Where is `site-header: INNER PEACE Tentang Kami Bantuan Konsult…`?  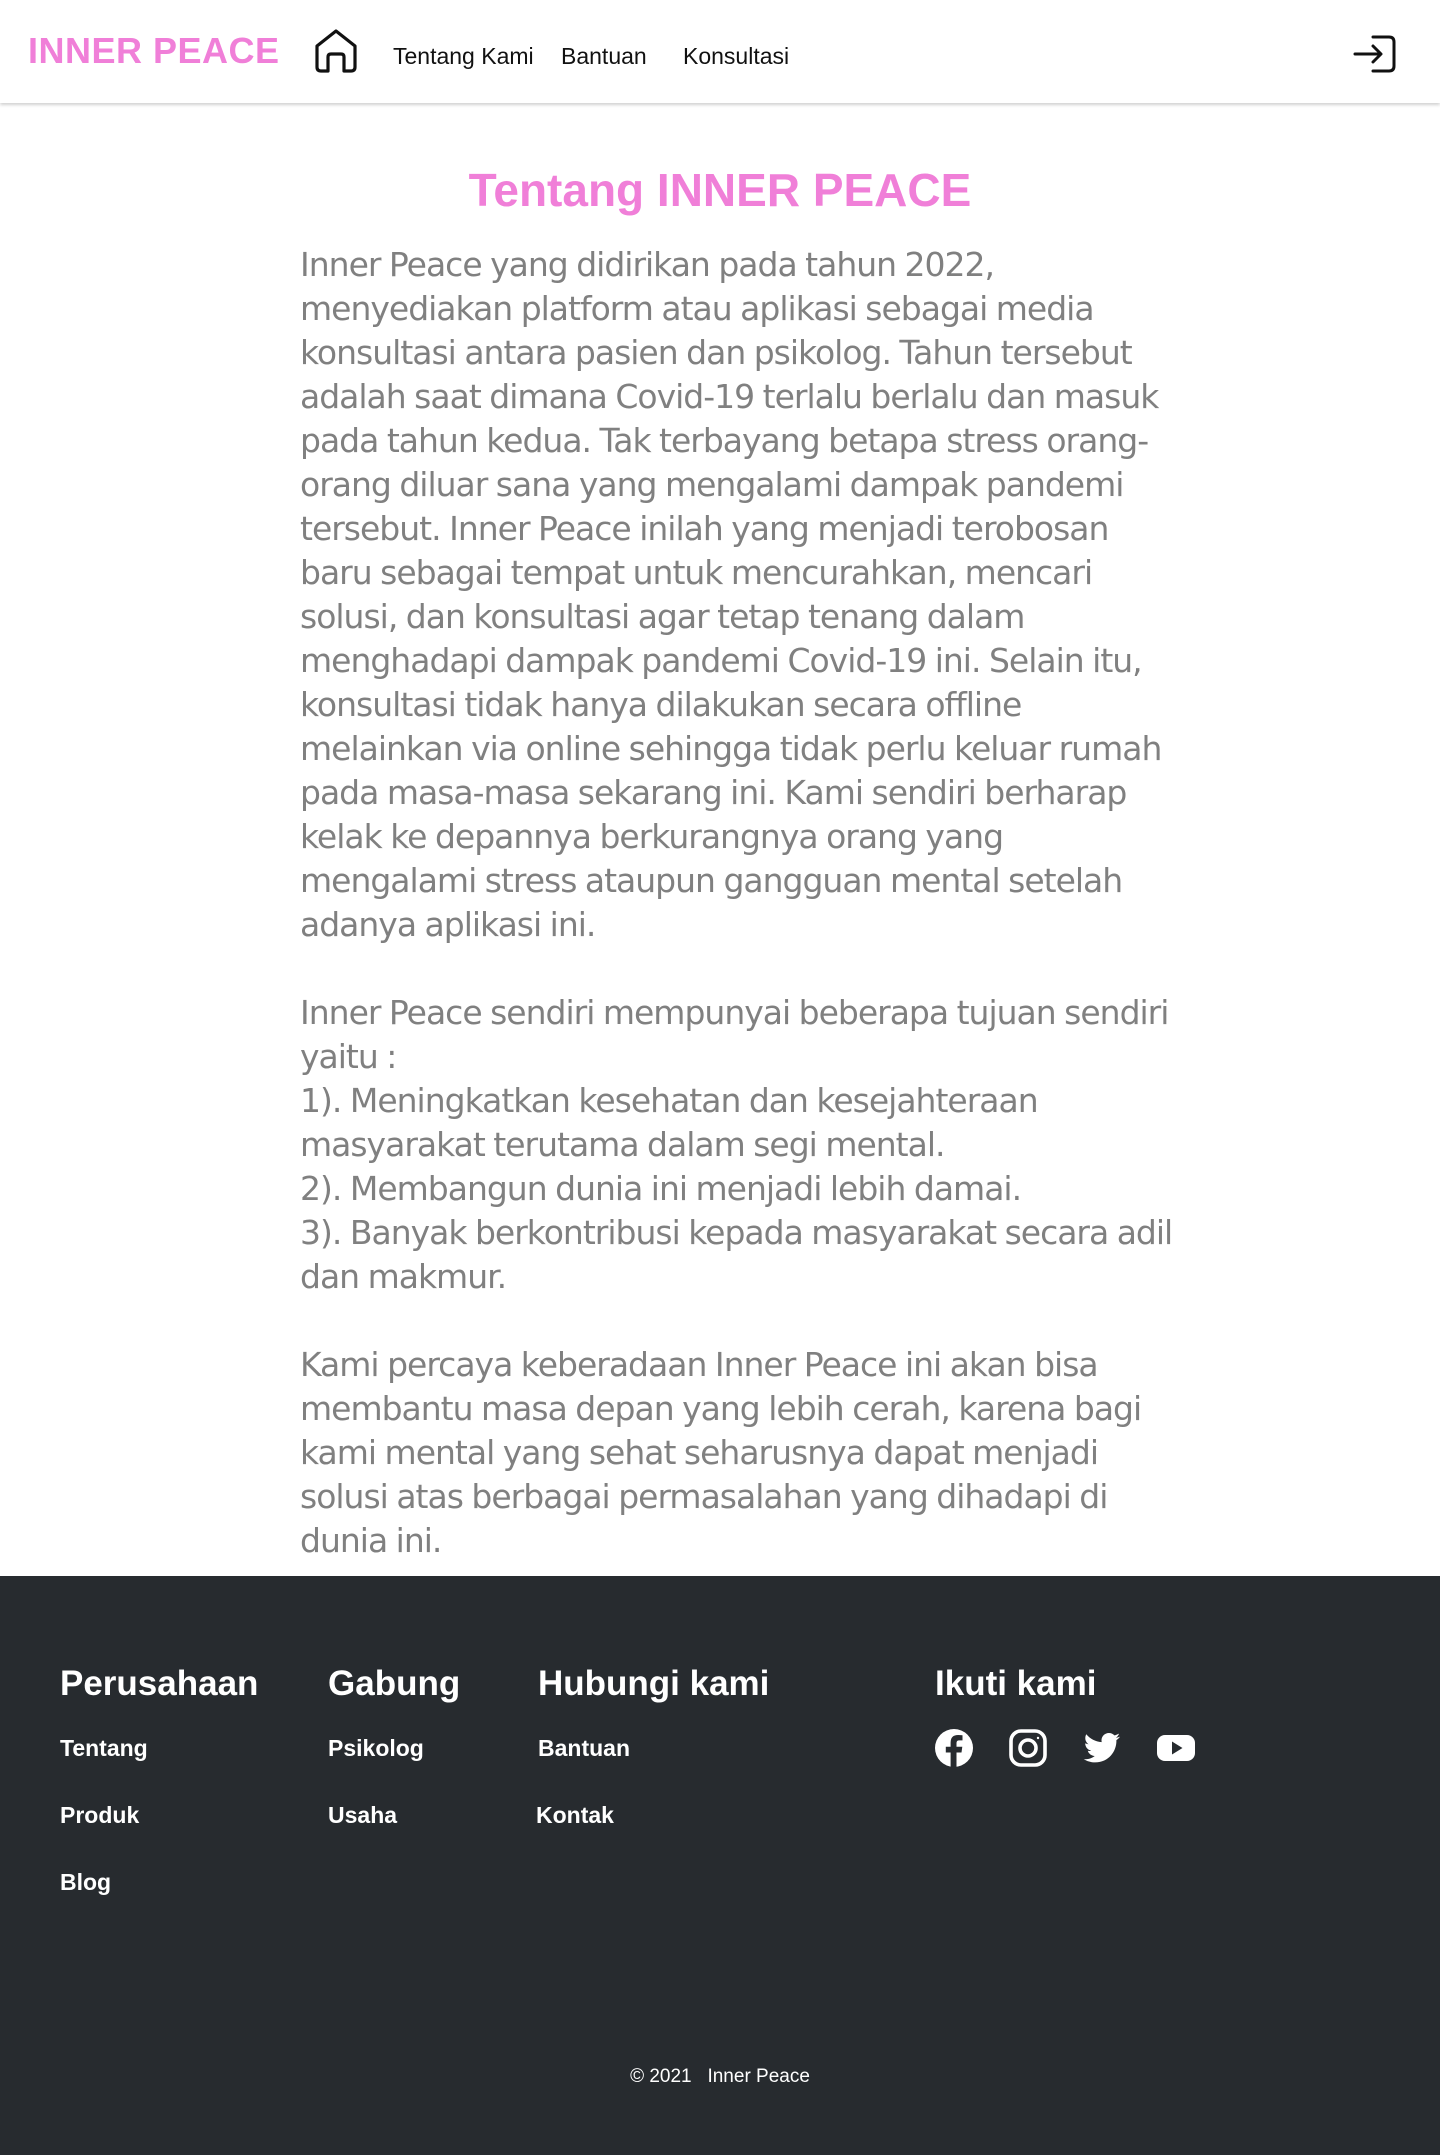 site-header: INNER PEACE Tentang Kami Bantuan Konsult… is located at coordinates (720, 51).